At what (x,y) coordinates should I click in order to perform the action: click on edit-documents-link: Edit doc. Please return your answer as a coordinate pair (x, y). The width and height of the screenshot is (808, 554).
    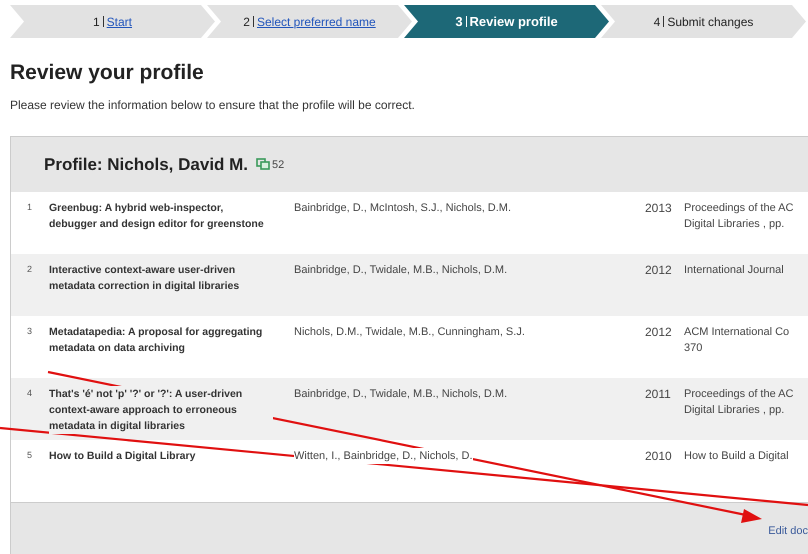
    Looking at the image, I should click on (788, 531).